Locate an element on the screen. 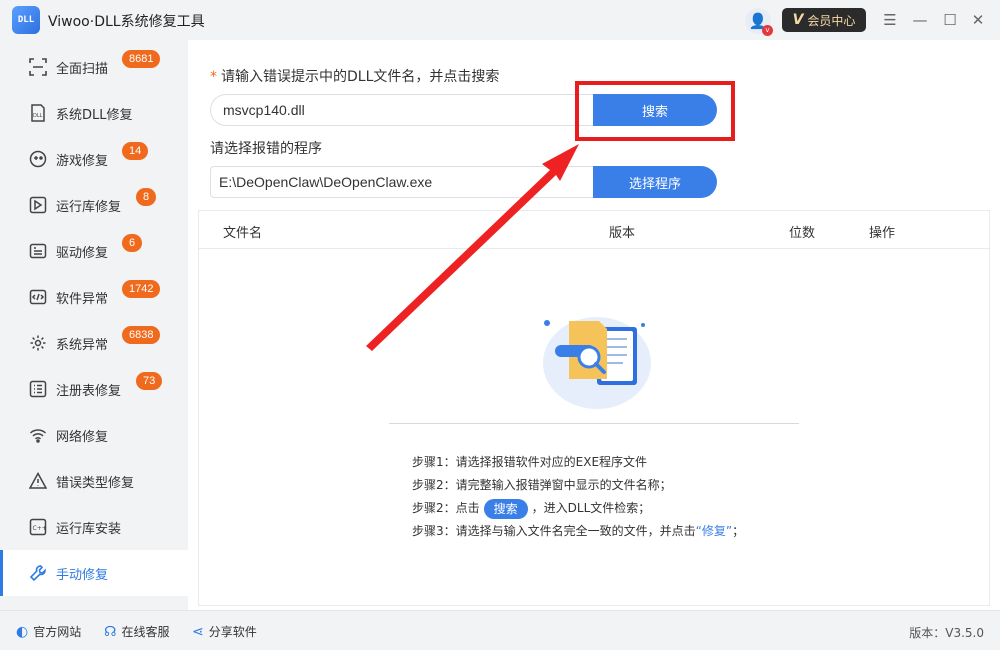  program-label: 请选择报错的程序 is located at coordinates (266, 149).